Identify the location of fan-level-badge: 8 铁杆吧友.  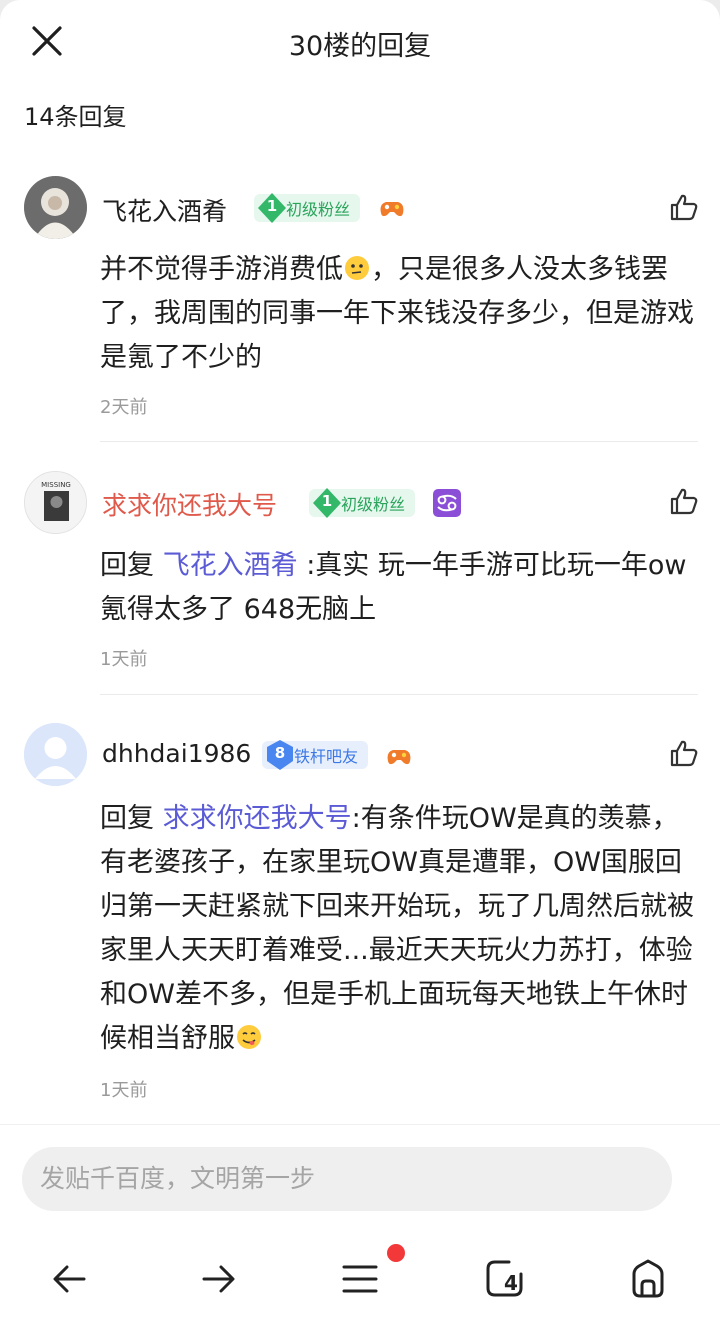
(315, 755).